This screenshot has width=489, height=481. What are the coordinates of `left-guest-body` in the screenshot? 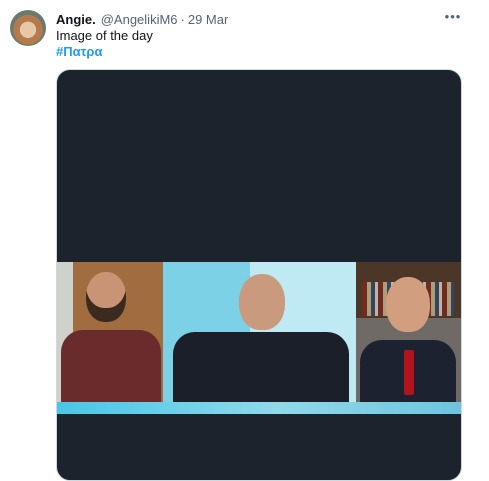 It's located at (111, 366).